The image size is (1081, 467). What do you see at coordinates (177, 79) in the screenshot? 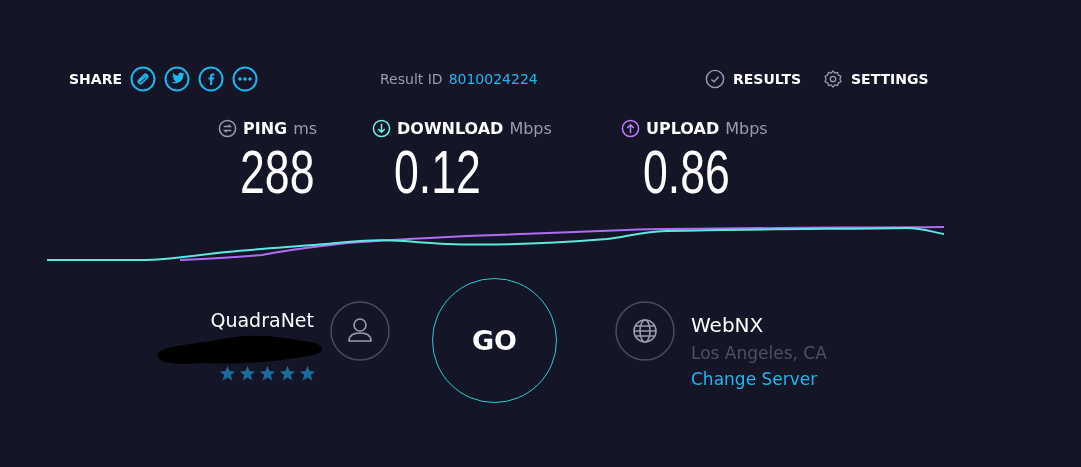
I see `bird-icon` at bounding box center [177, 79].